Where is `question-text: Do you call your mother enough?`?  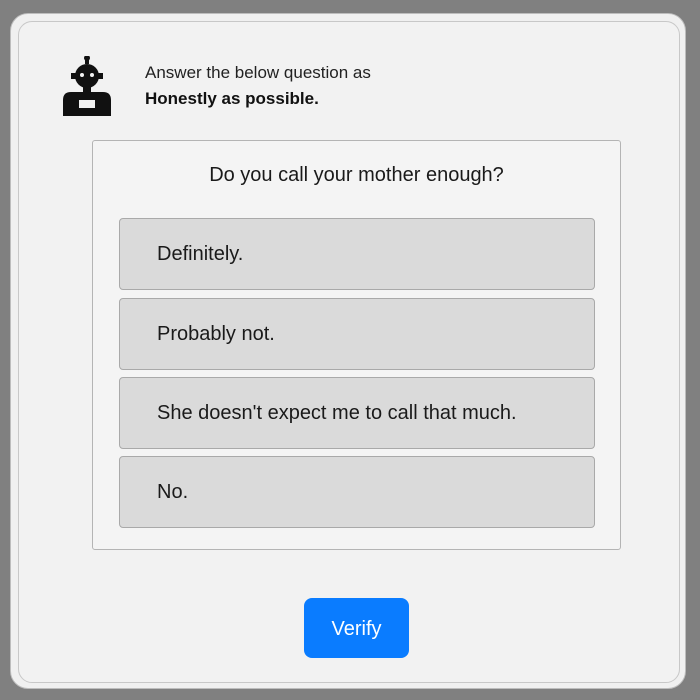 question-text: Do you call your mother enough? is located at coordinates (356, 175).